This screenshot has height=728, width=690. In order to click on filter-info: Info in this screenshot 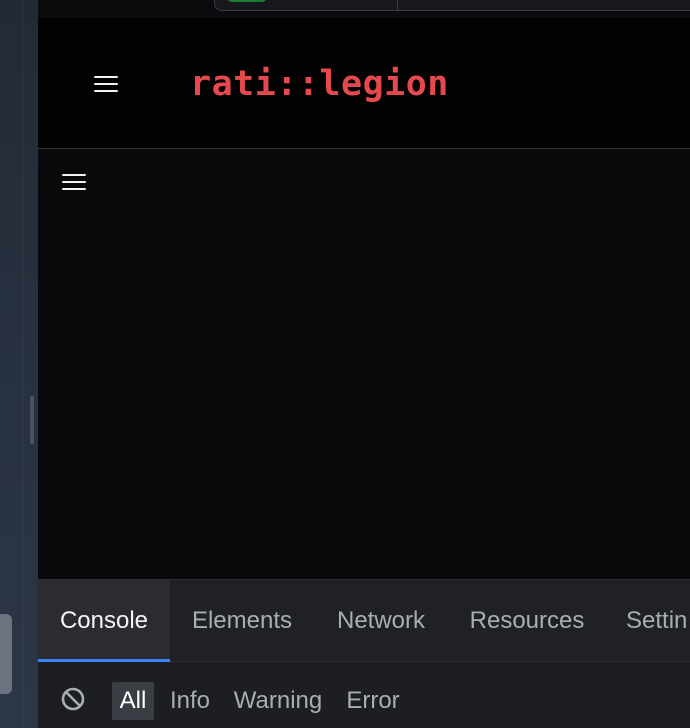, I will do `click(190, 701)`.